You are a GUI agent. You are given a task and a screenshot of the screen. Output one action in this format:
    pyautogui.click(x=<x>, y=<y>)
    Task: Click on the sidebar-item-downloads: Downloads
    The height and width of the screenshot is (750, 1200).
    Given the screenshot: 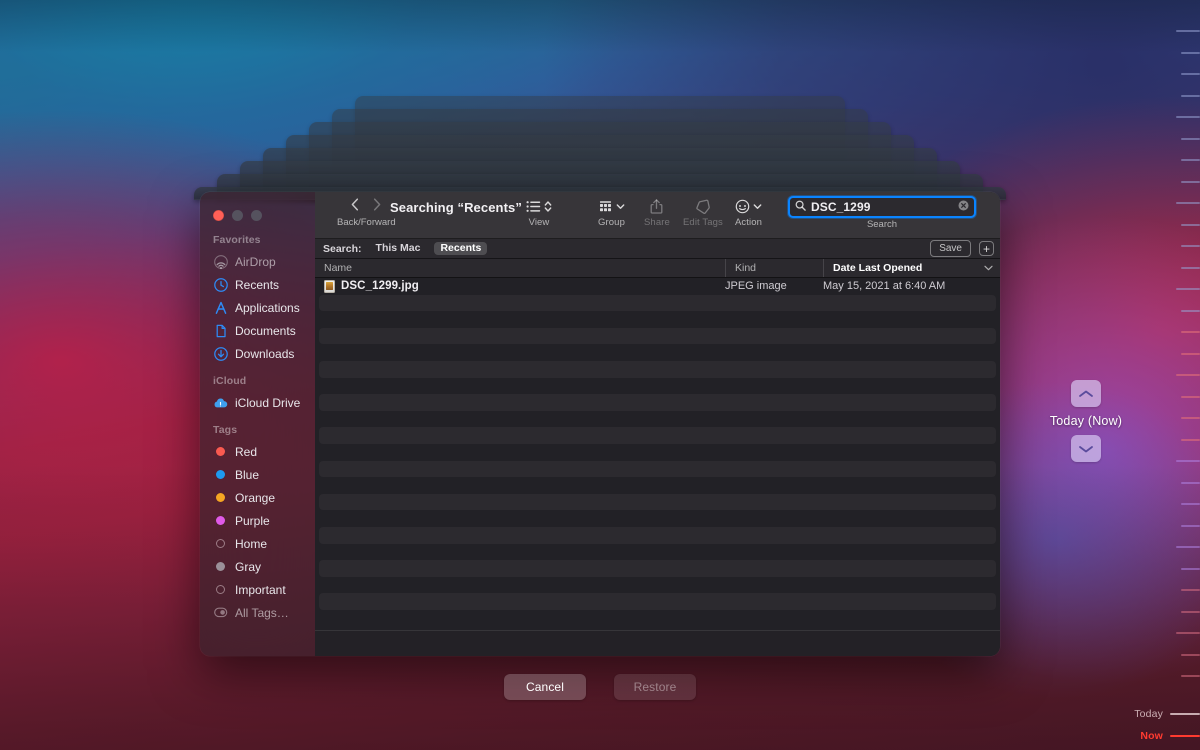 What is the action you would take?
    pyautogui.click(x=257, y=353)
    